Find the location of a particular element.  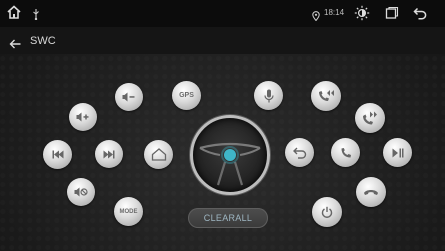

home-icon is located at coordinates (14, 14).